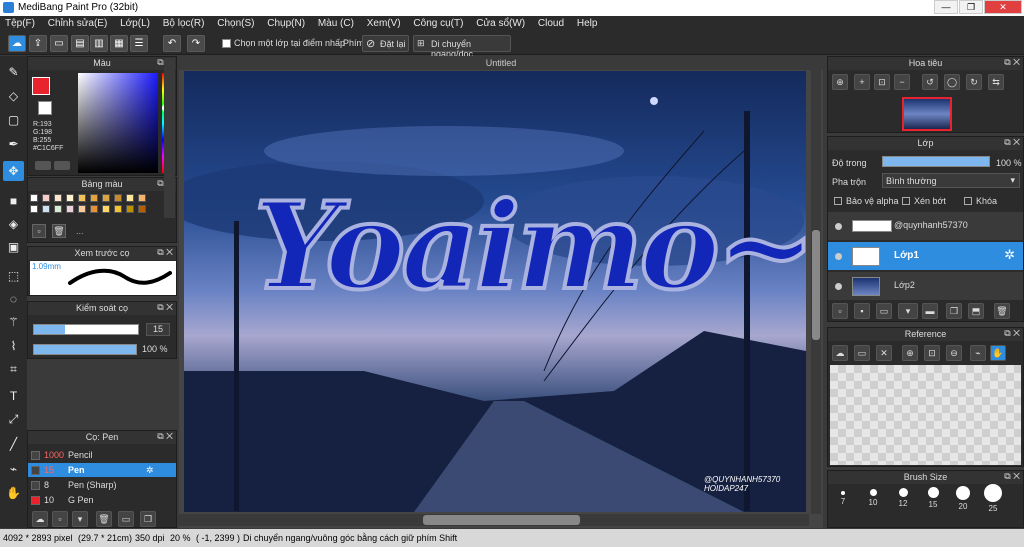 This screenshot has height=547, width=1024. I want to click on operation-tool-icon: ⤢, so click(13, 419).